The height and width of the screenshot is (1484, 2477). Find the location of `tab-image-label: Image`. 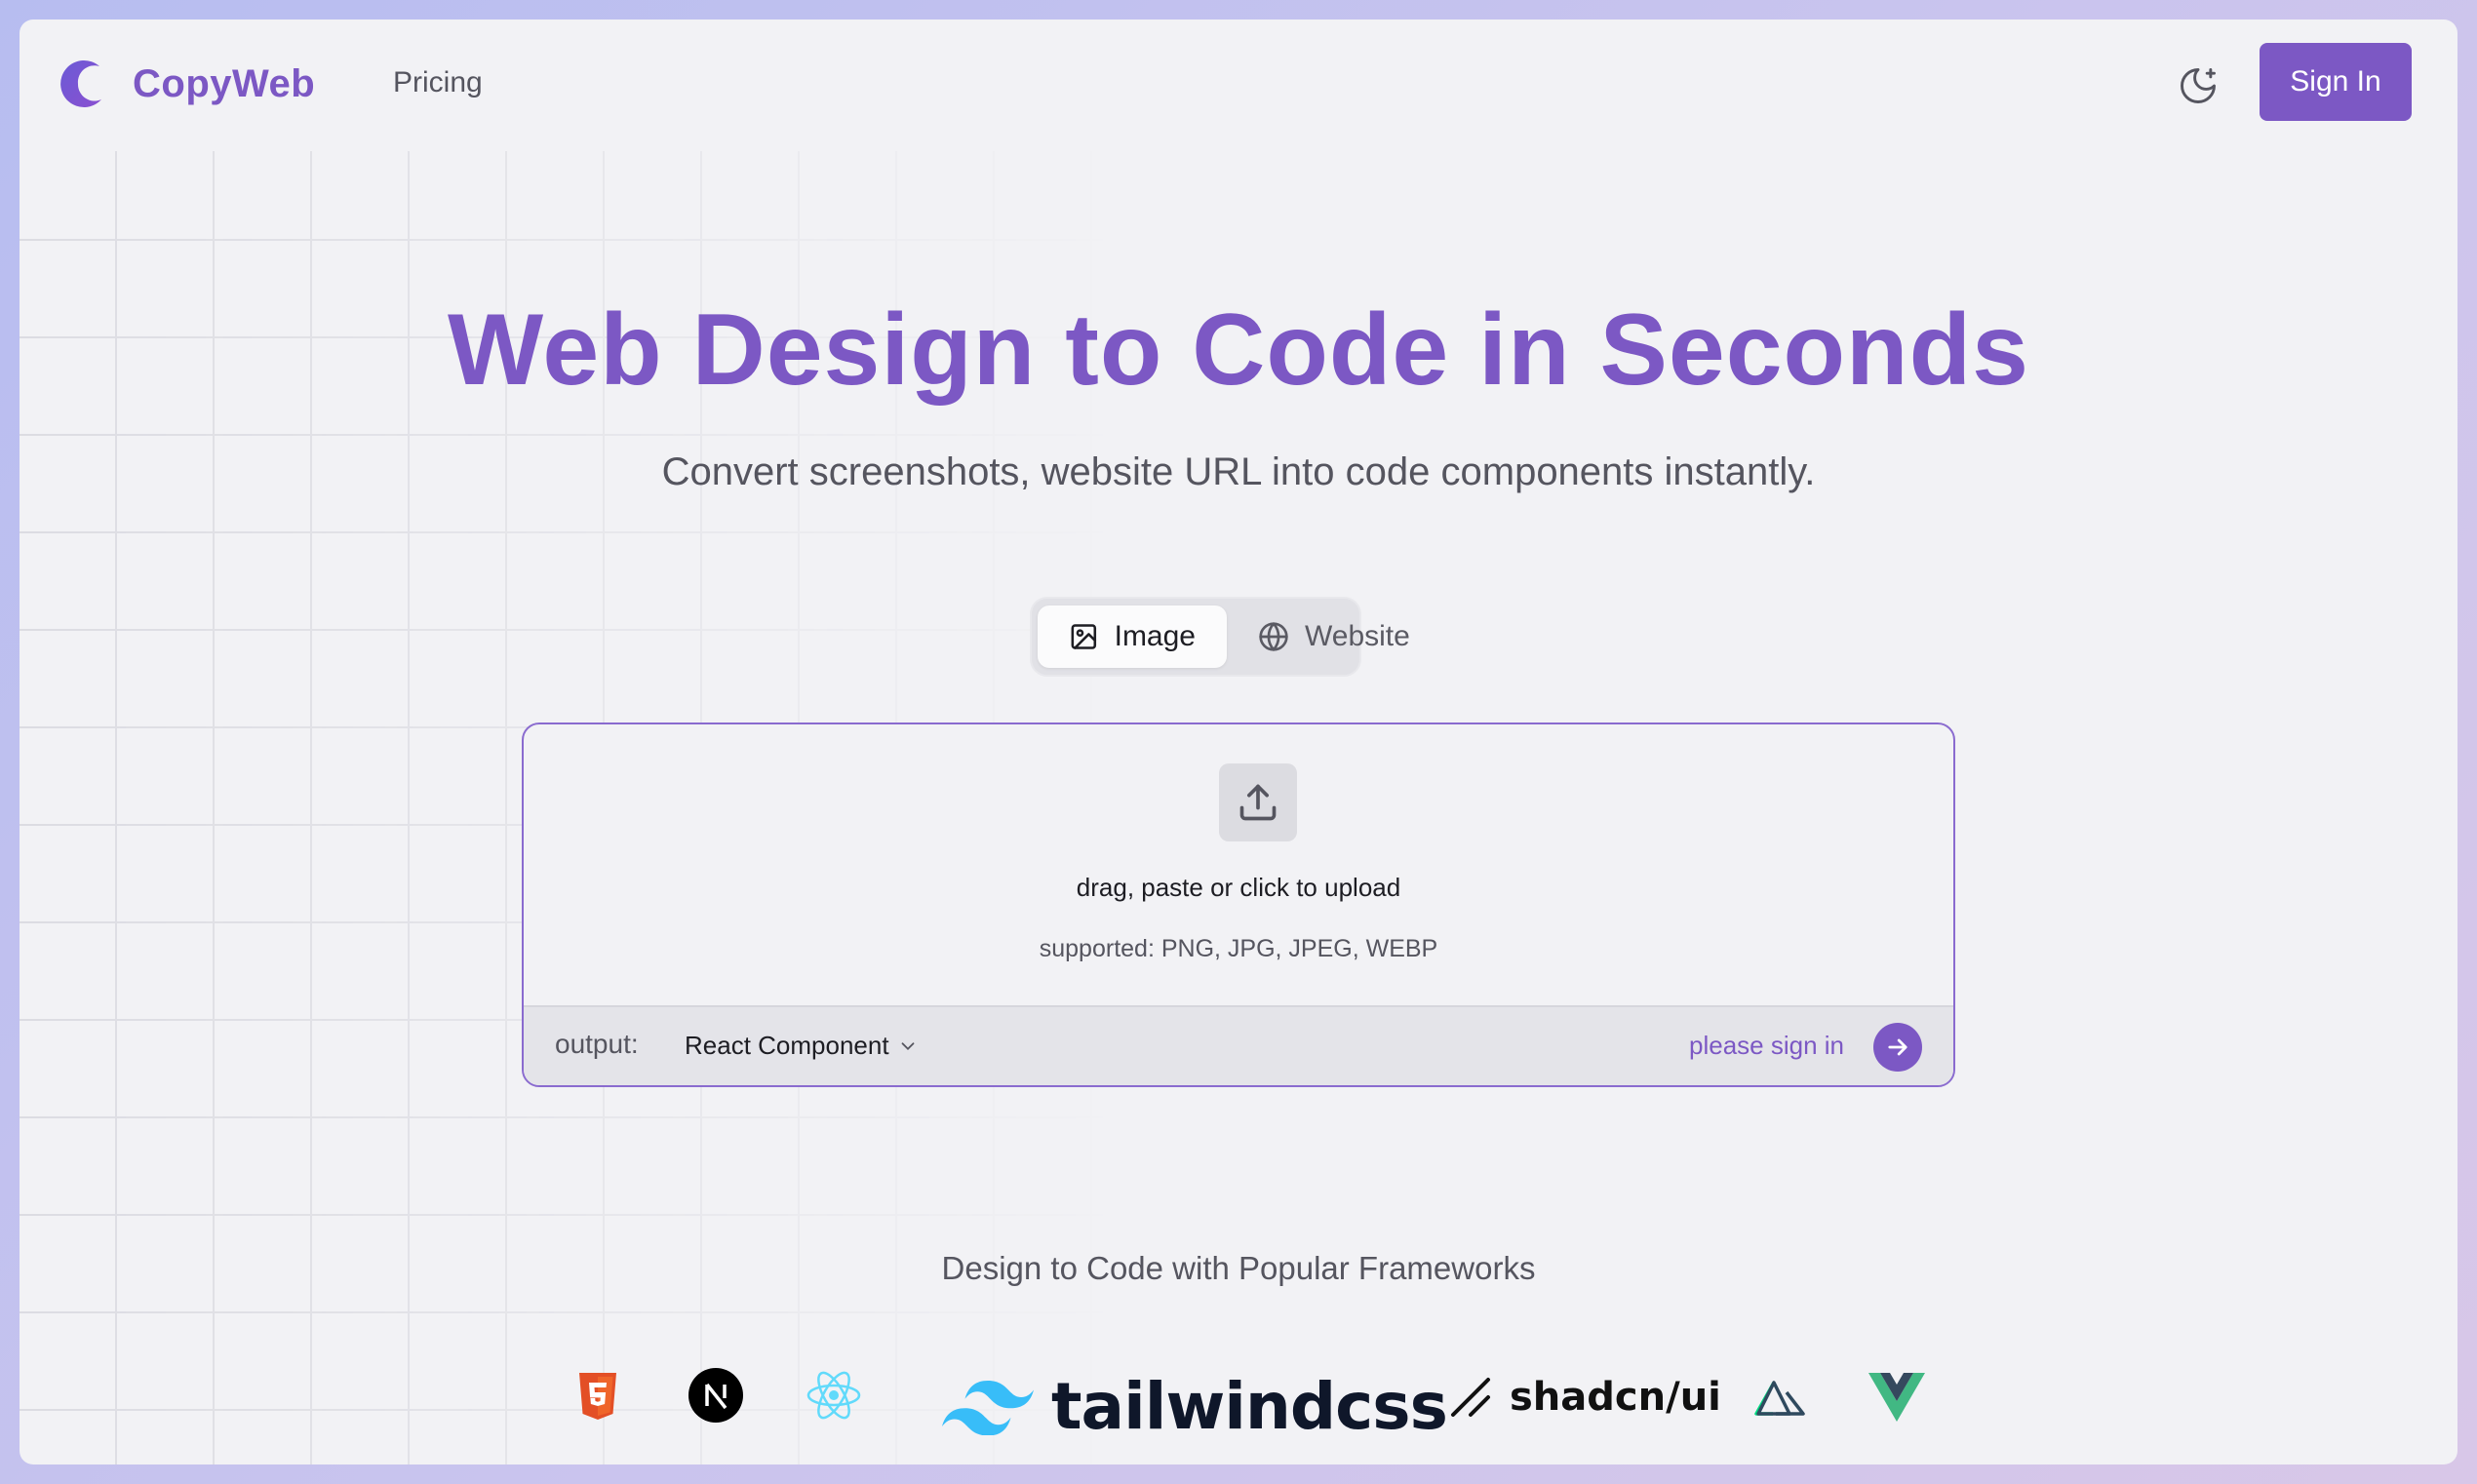

tab-image-label: Image is located at coordinates (1155, 636).